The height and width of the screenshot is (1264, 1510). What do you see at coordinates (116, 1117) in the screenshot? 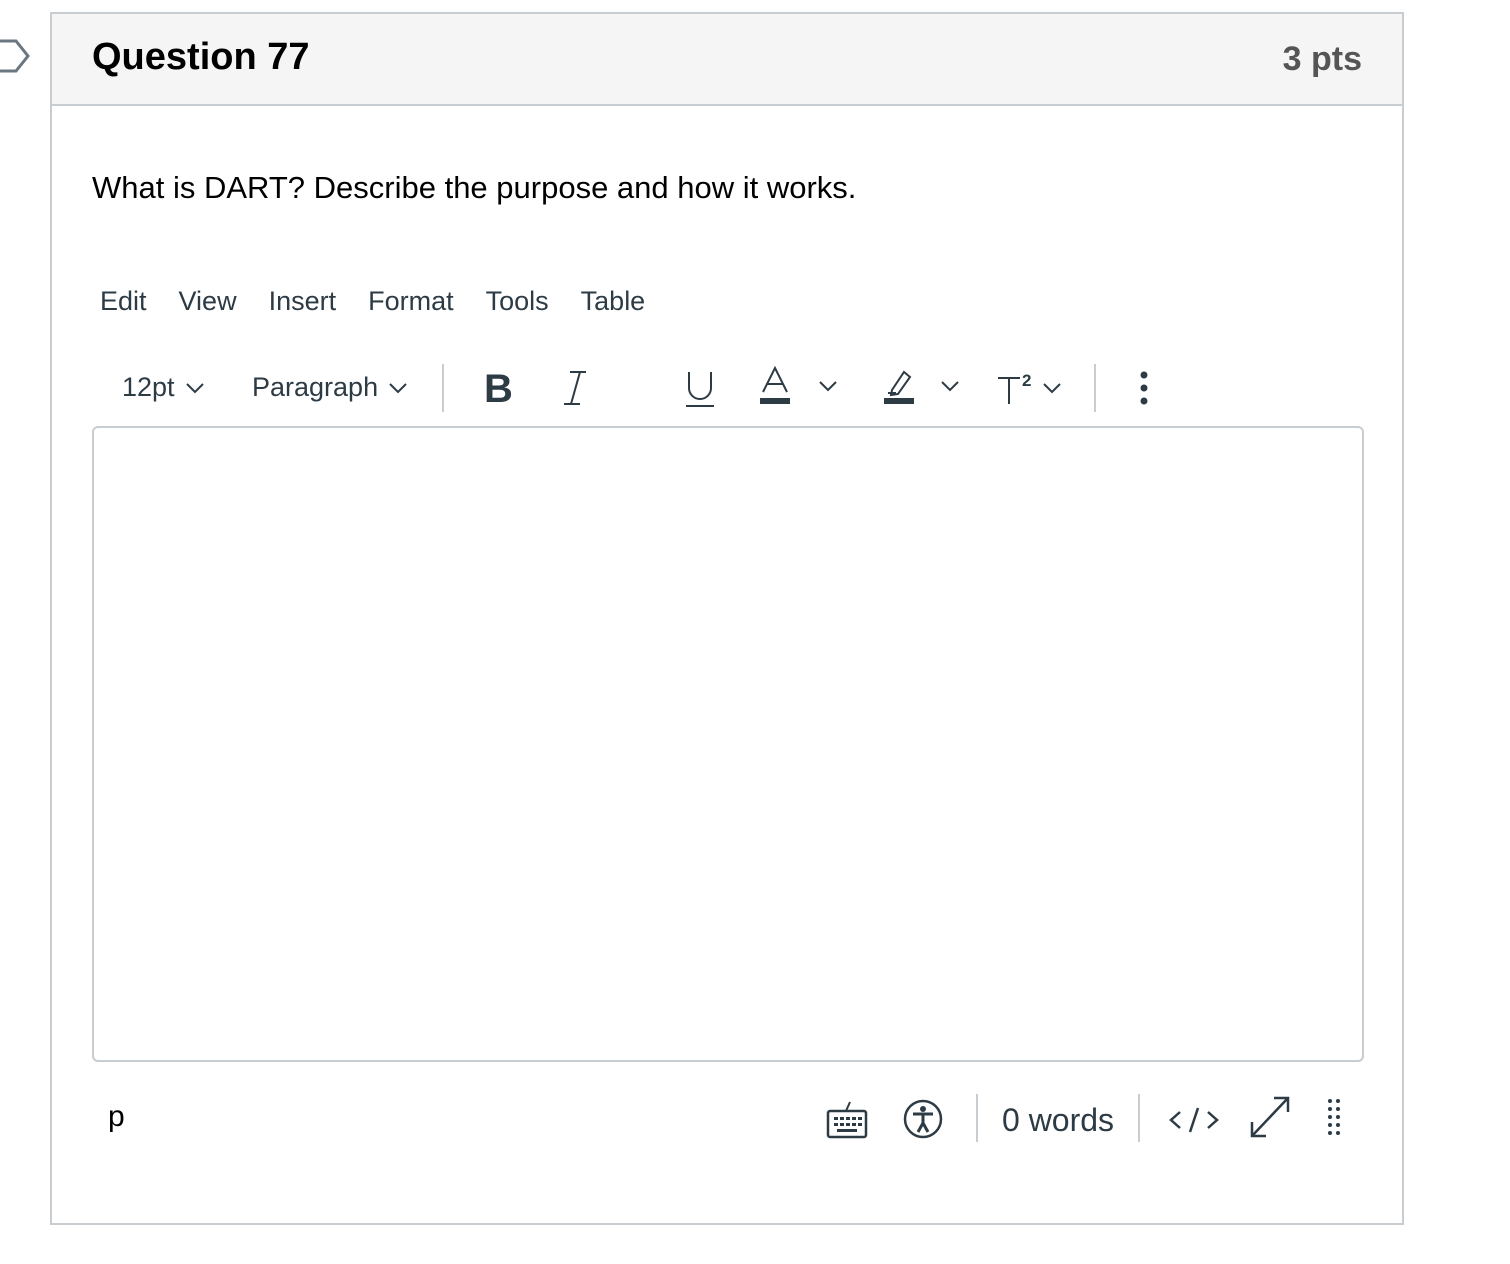
I see `element-path: p` at bounding box center [116, 1117].